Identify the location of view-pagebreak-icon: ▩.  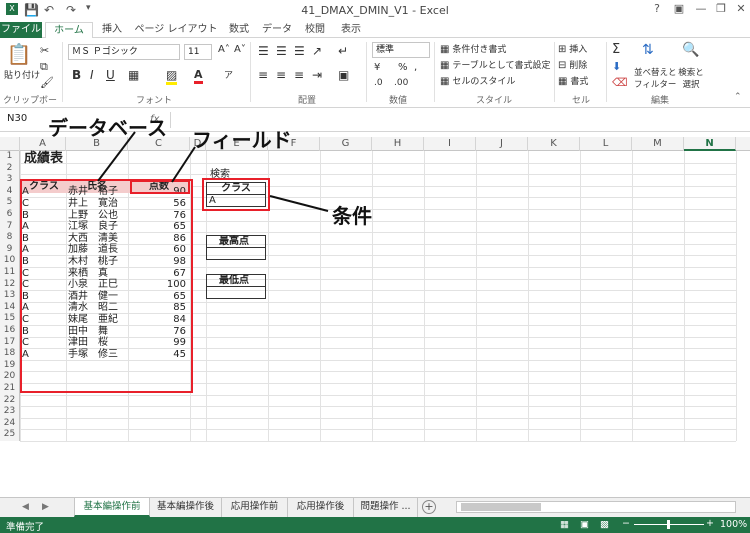
(604, 524).